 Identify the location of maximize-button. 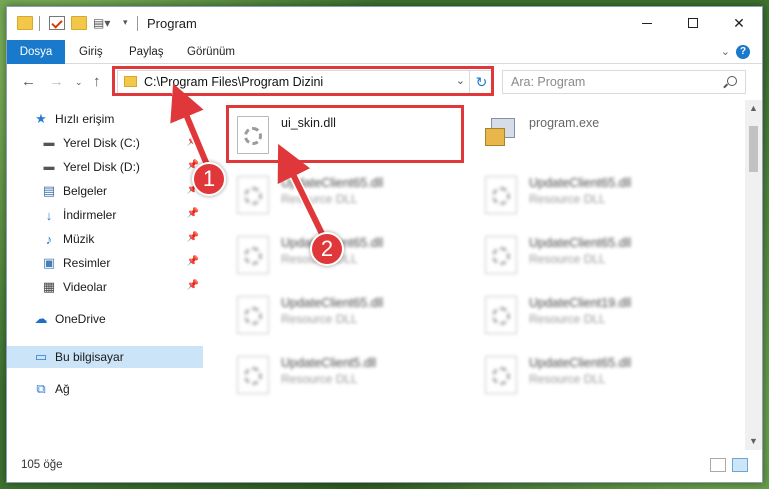
(693, 23).